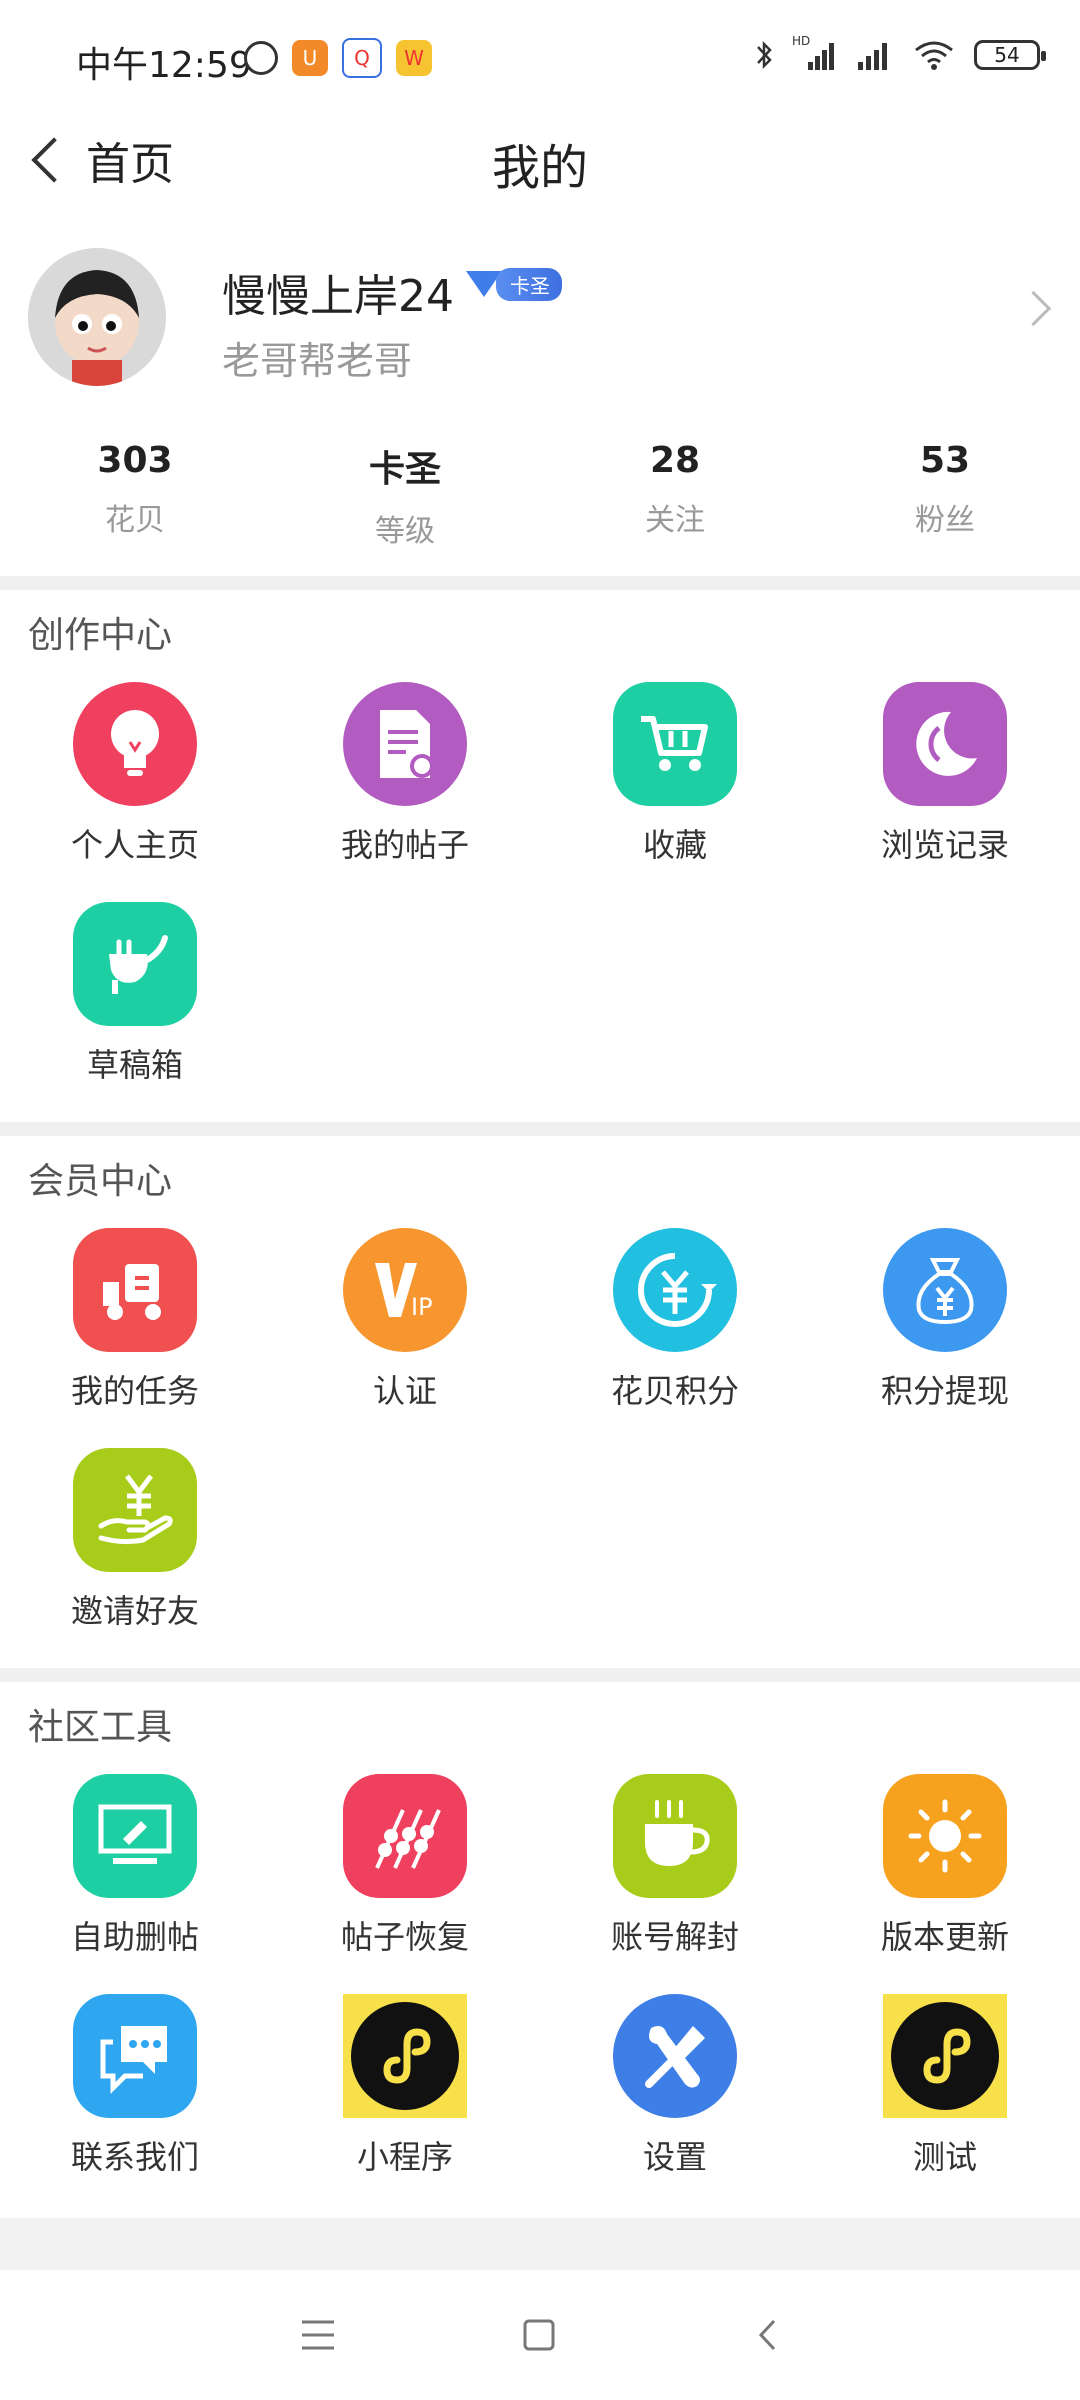 The width and height of the screenshot is (1080, 2400). Describe the element at coordinates (674, 2157) in the screenshot. I see `grid-item-label: 设置` at that location.